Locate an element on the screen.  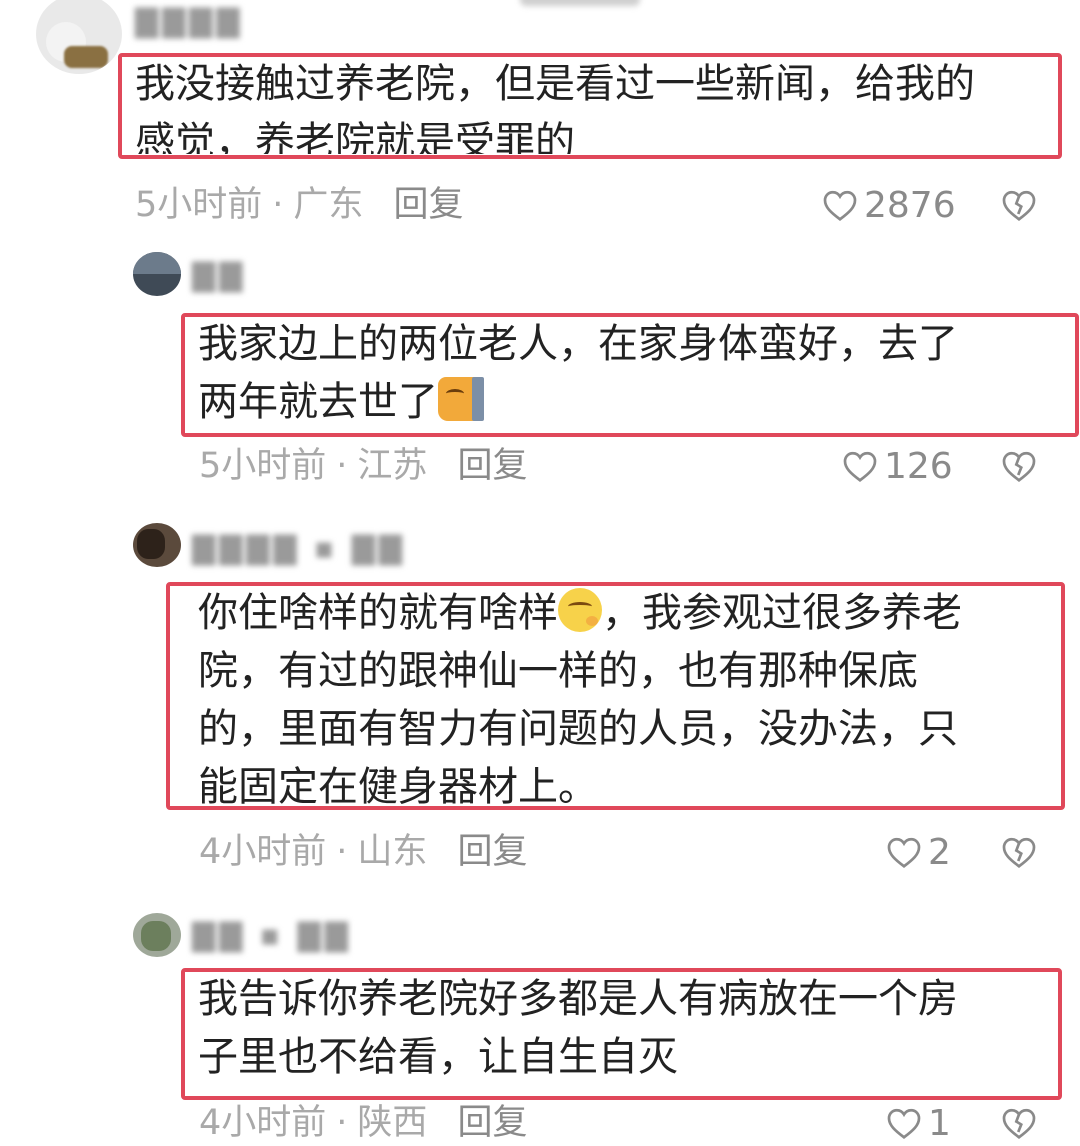
comment-meta: 5小时前 · 广东 回复 is located at coordinates (299, 205).